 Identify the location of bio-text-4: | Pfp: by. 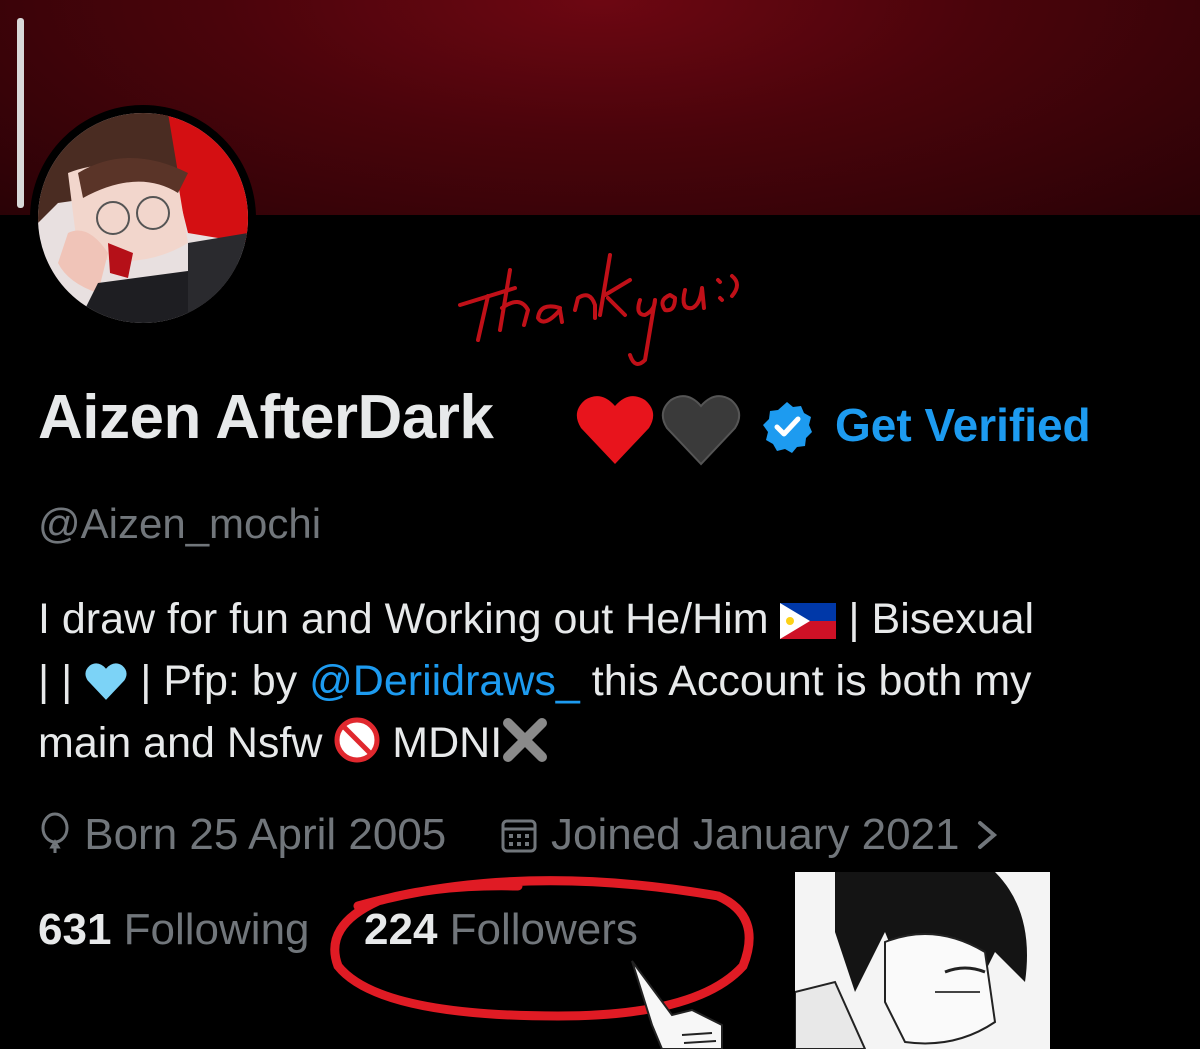
(219, 681).